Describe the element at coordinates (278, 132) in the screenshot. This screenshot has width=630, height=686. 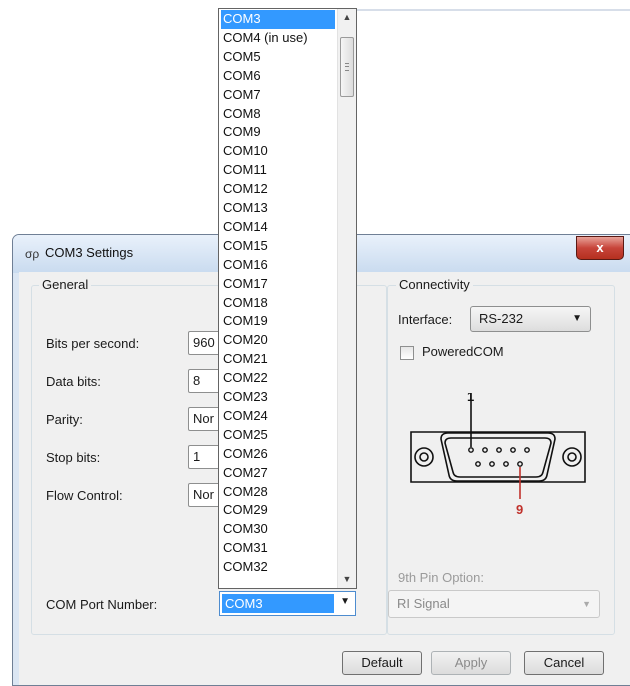
I see `dropdown-item: COM9` at that location.